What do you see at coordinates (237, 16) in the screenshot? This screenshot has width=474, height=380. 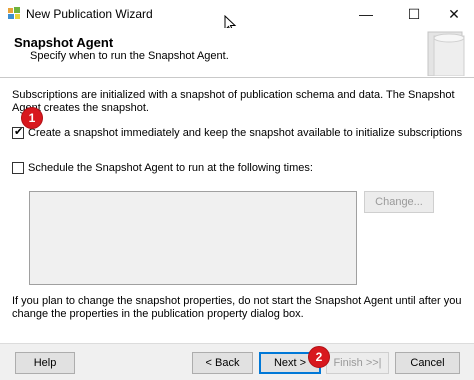 I see `title-bar: New Publication Wizard — ☐ ✕` at bounding box center [237, 16].